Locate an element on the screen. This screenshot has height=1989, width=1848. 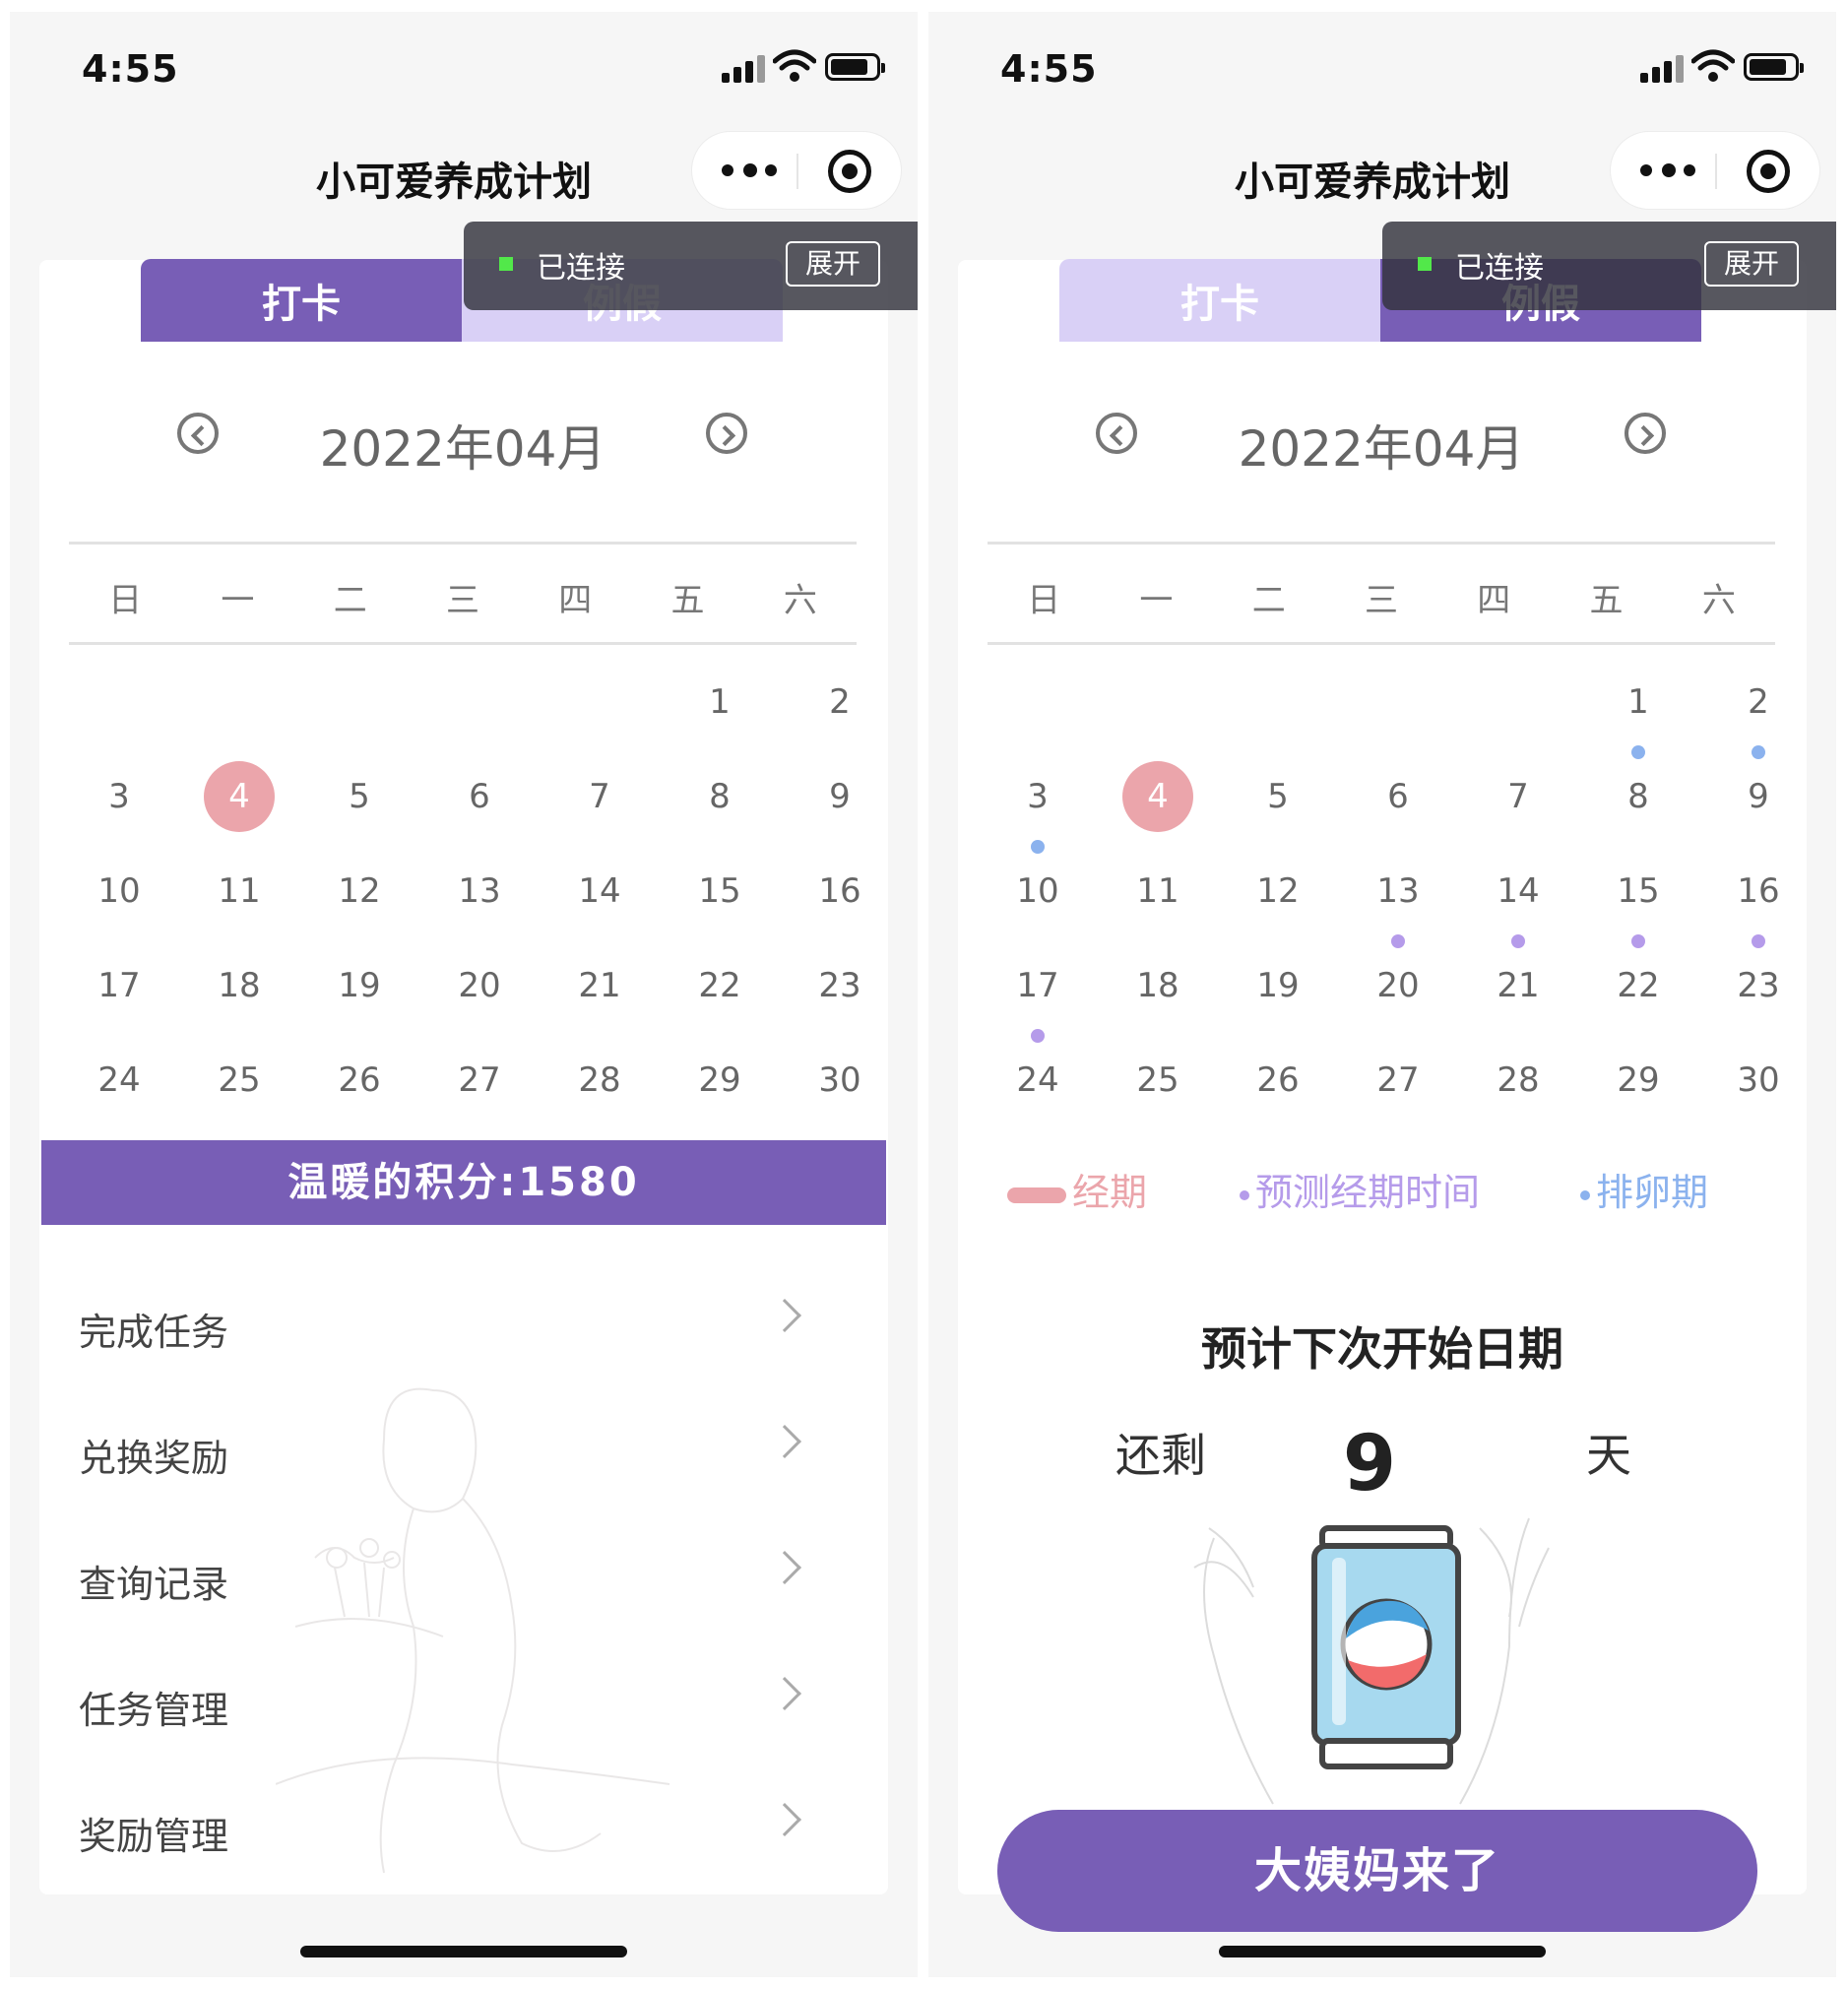
connected-status-icon is located at coordinates (506, 264).